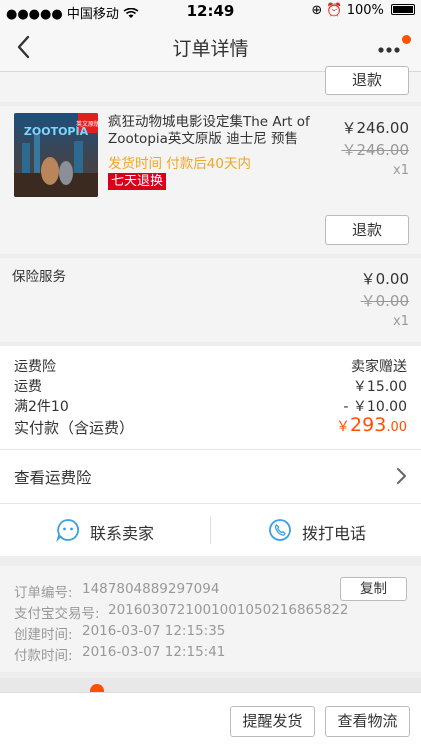 The height and width of the screenshot is (750, 421). What do you see at coordinates (210, 530) in the screenshot?
I see `action-divider` at bounding box center [210, 530].